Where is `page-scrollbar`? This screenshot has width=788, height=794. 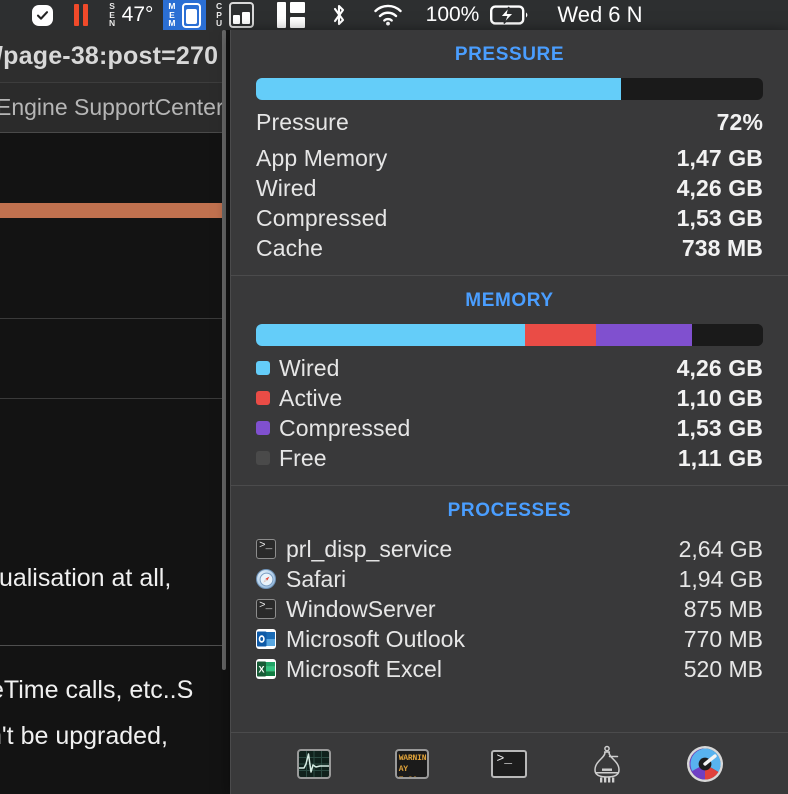
page-scrollbar is located at coordinates (224, 350).